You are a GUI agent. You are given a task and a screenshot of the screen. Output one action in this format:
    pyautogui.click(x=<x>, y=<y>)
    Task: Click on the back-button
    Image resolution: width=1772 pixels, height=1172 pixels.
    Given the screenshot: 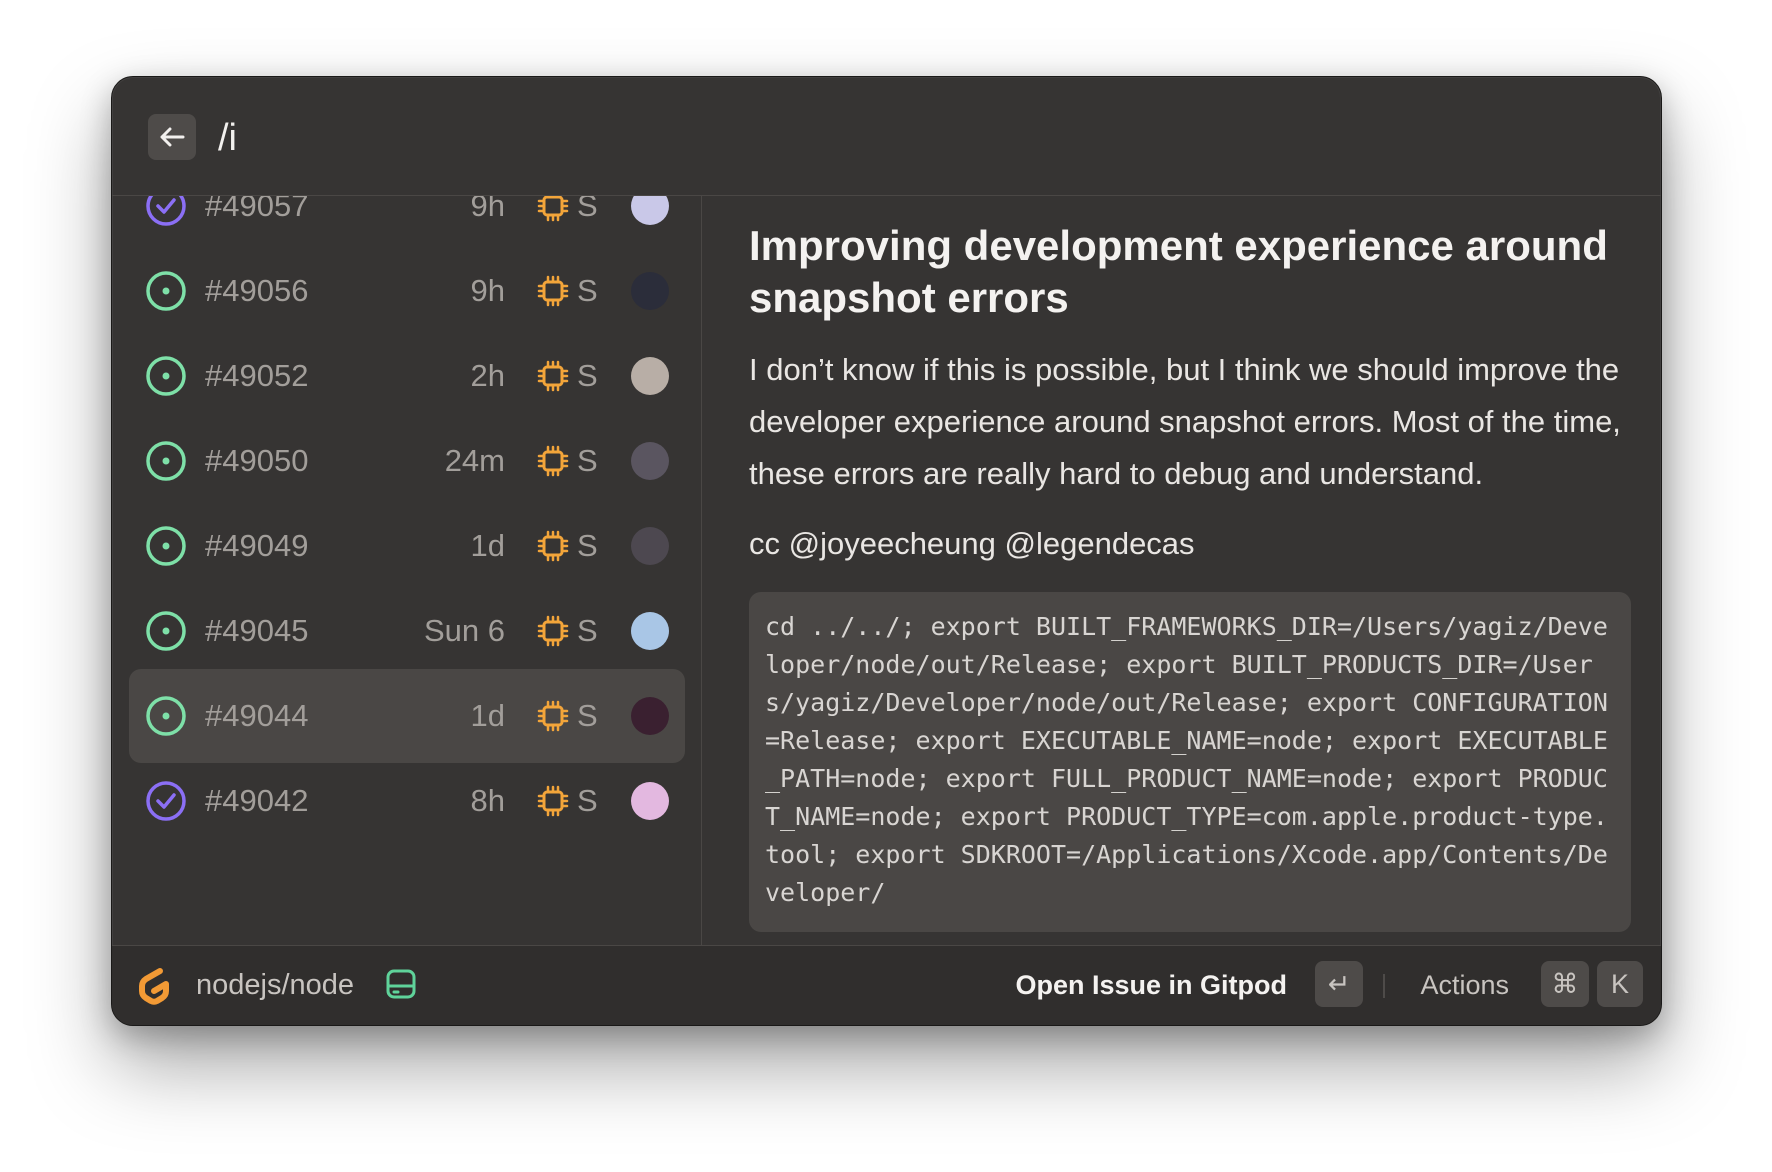 What is the action you would take?
    pyautogui.click(x=172, y=137)
    